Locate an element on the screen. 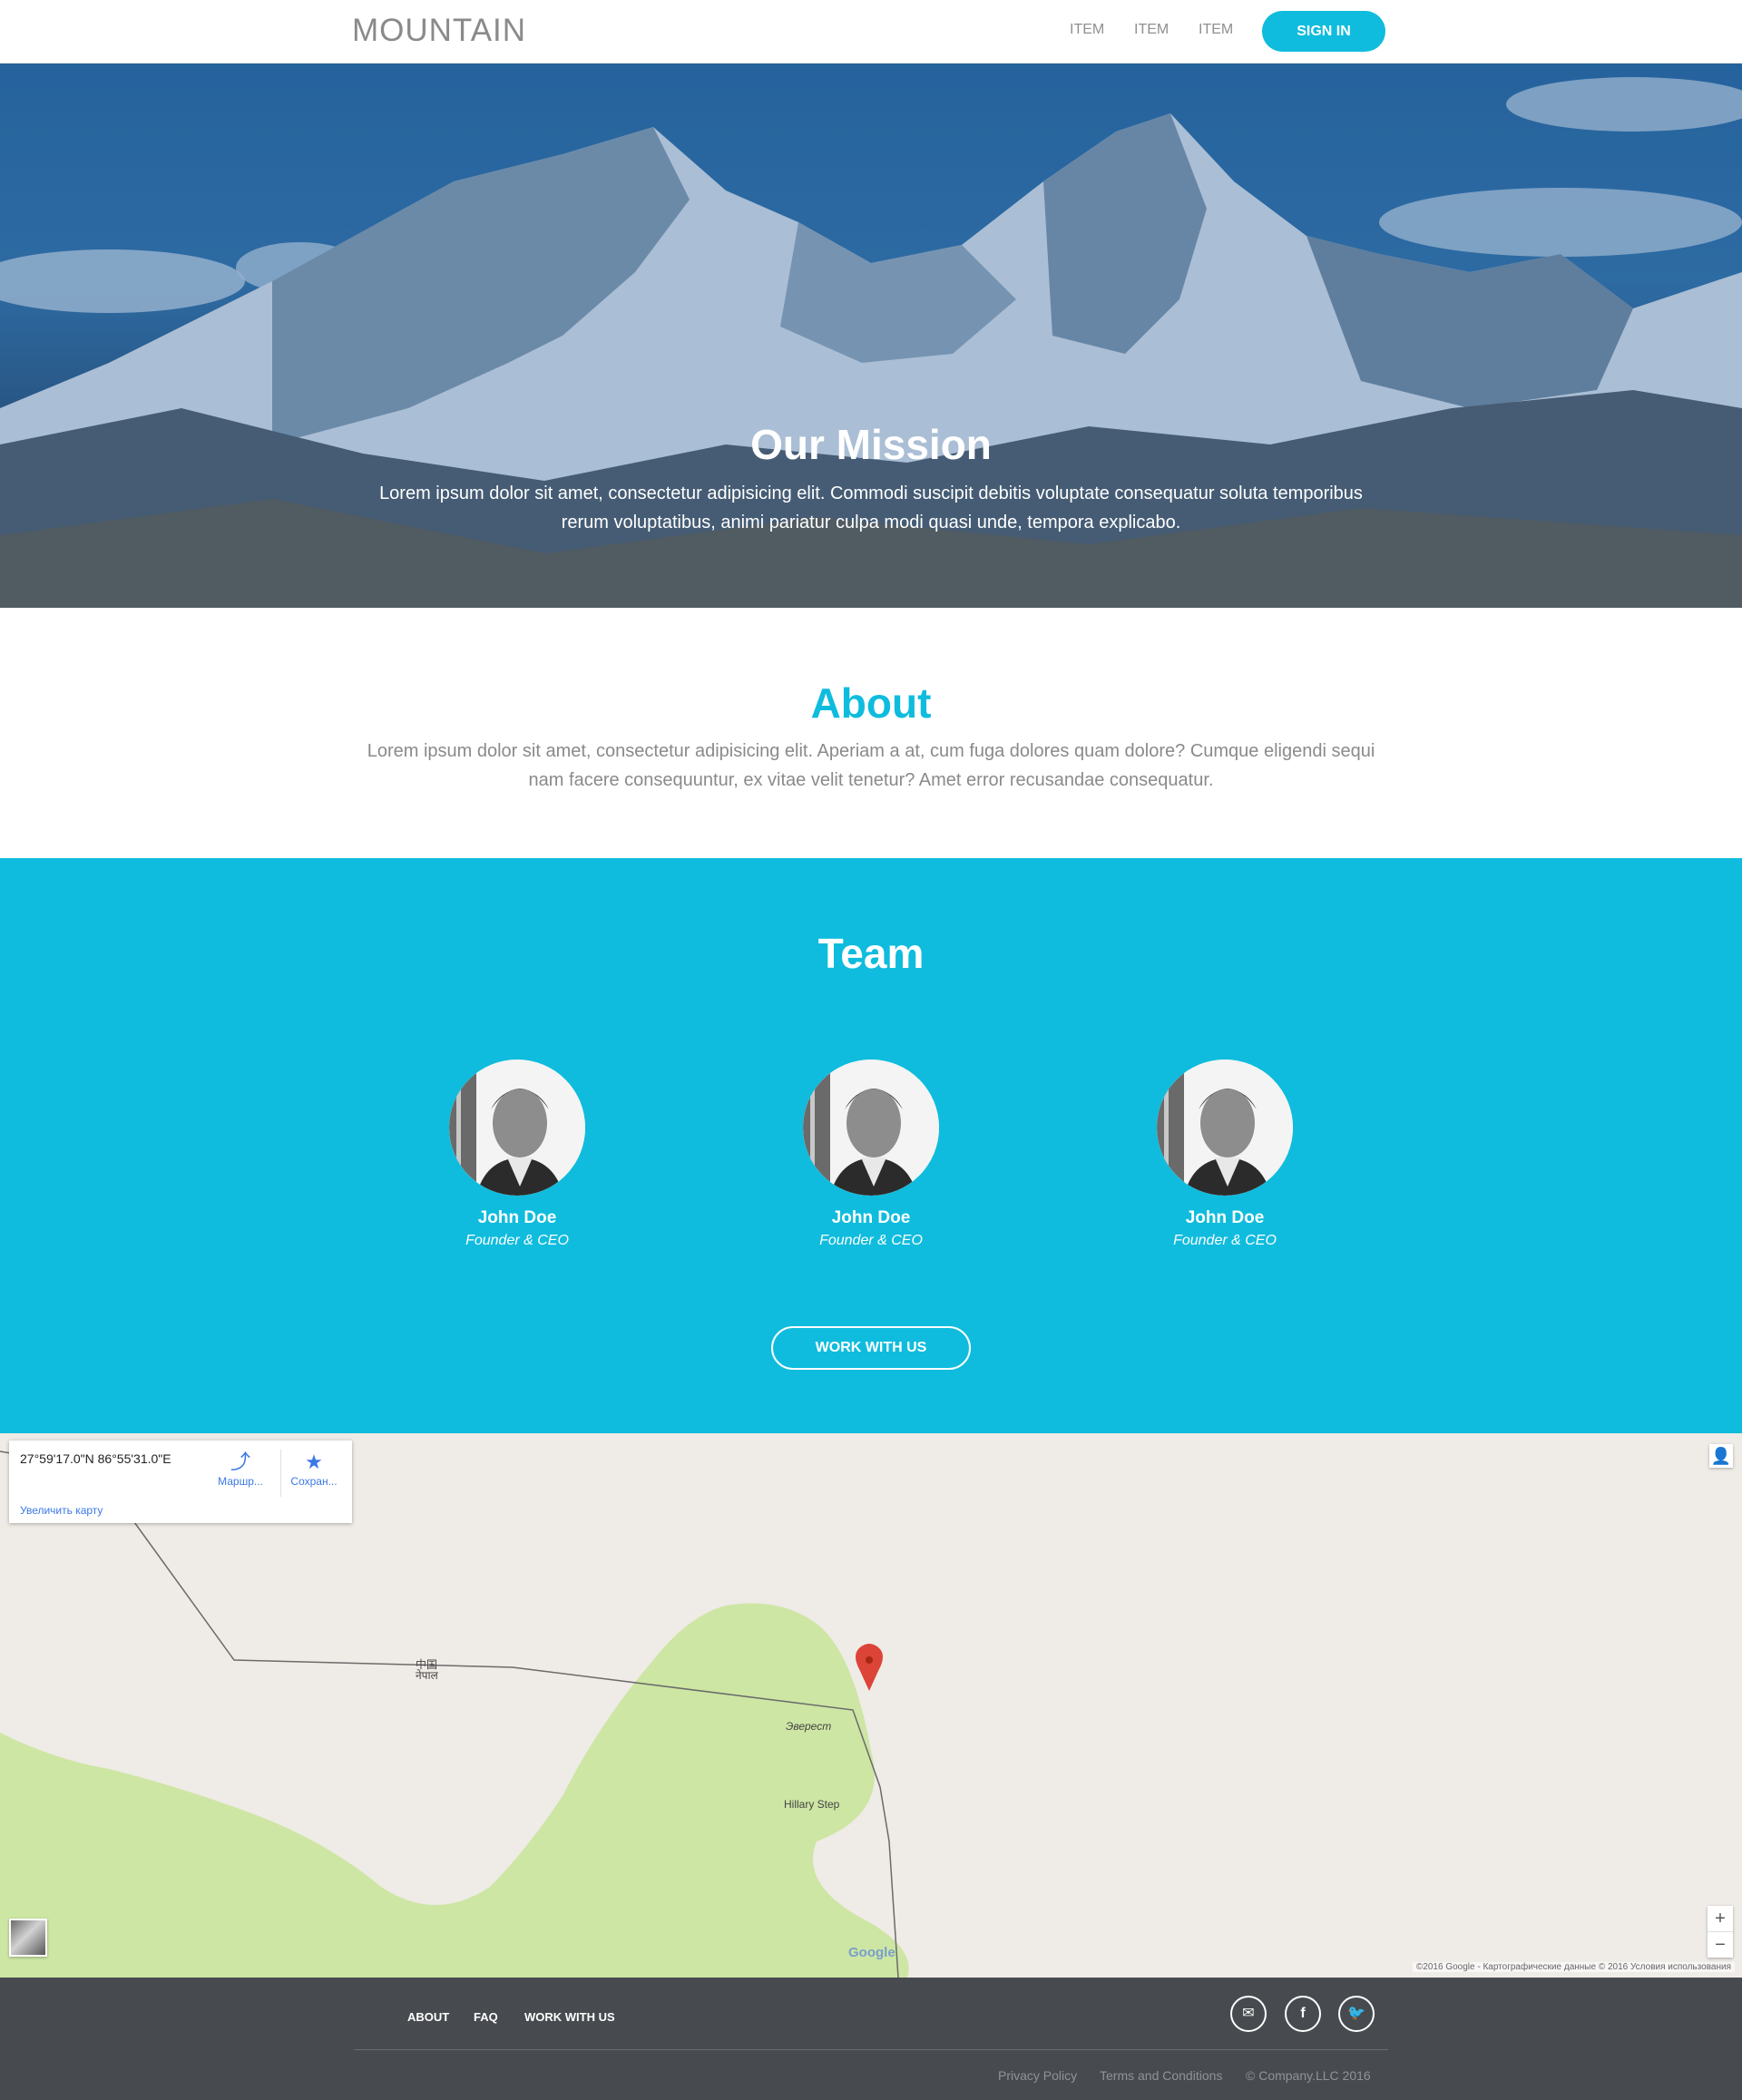  zoom-in-button: + is located at coordinates (1720, 1919).